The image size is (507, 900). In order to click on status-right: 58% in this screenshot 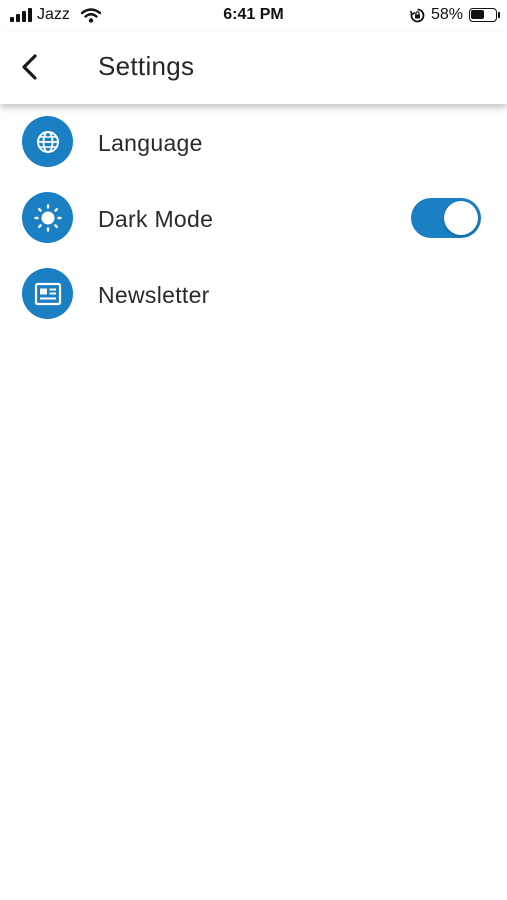, I will do `click(454, 15)`.